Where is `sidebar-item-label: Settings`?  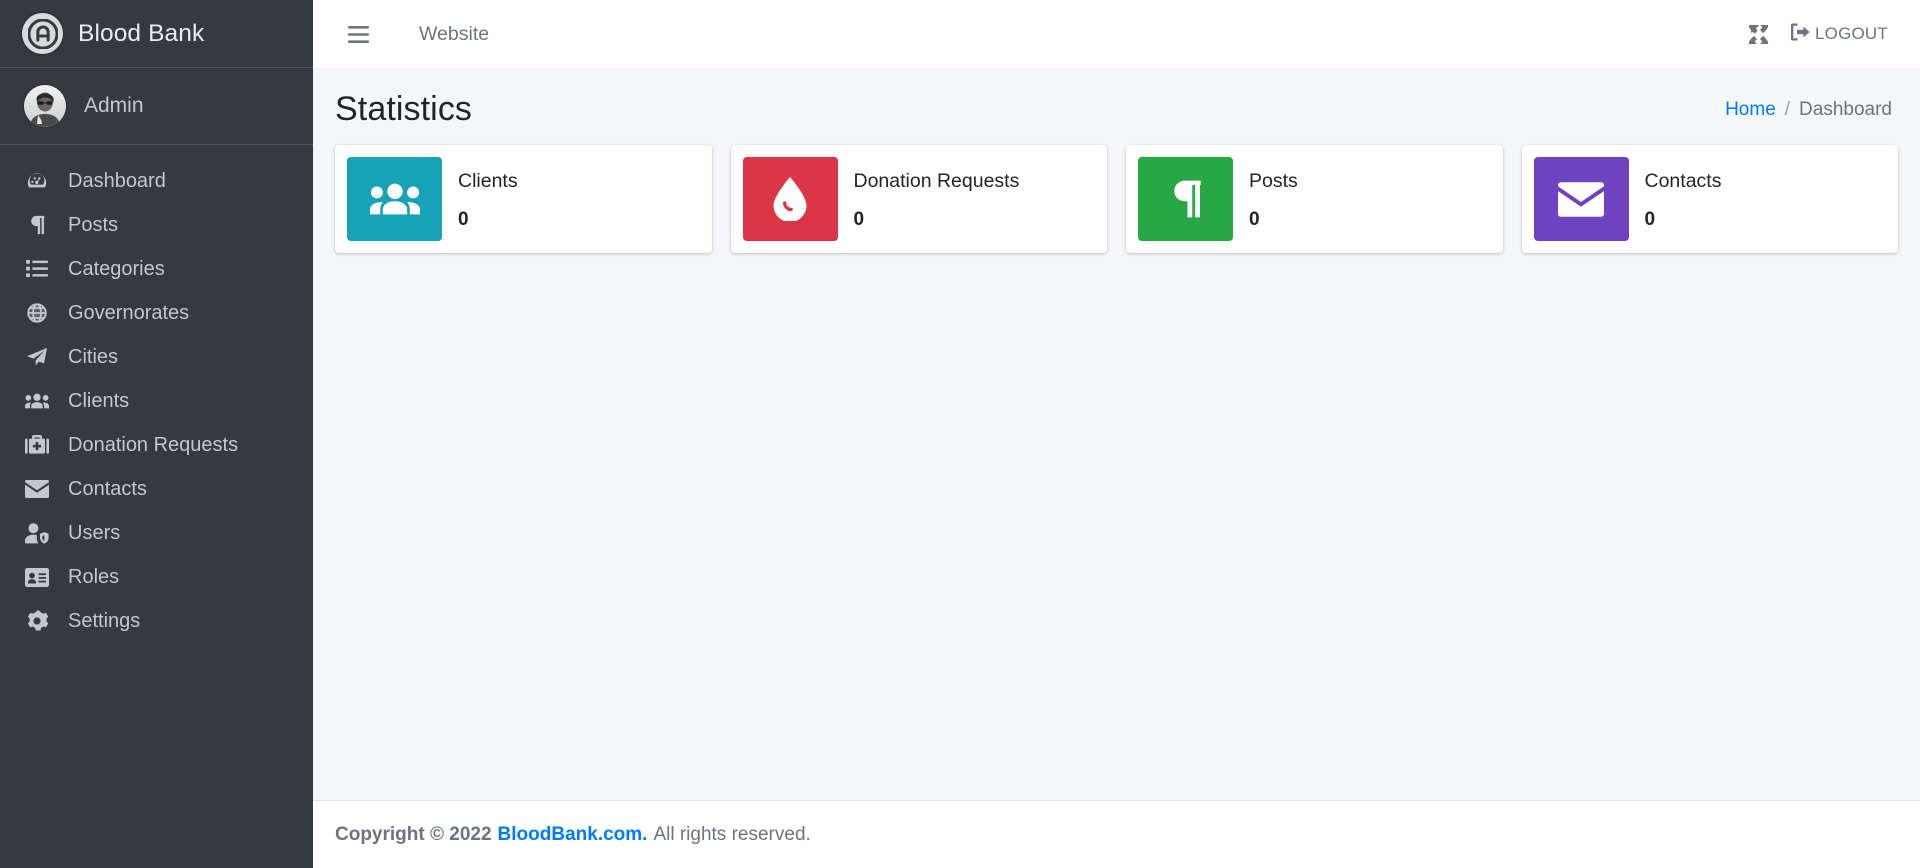
sidebar-item-label: Settings is located at coordinates (104, 621).